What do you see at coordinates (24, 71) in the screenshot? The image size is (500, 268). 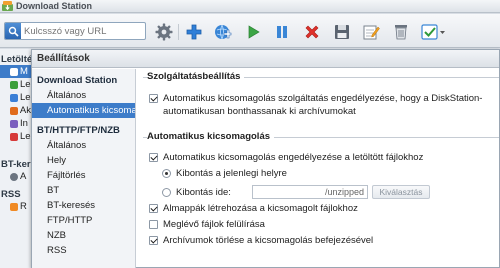 I see `left-panel-item-label: M` at bounding box center [24, 71].